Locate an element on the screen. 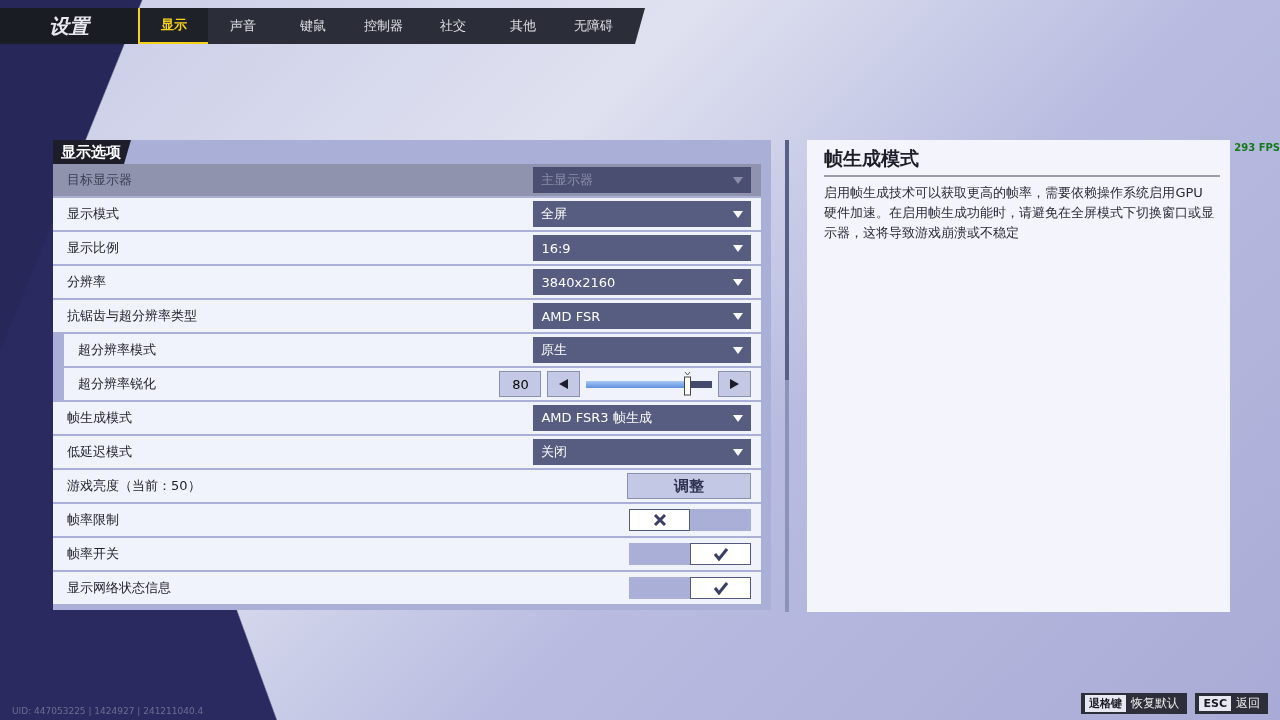 Image resolution: width=1280 pixels, height=720 pixels. tab: 显示 is located at coordinates (173, 26).